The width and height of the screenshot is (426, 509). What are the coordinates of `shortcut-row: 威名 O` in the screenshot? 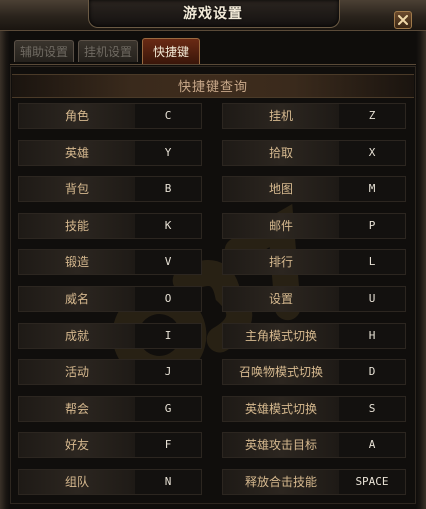 It's located at (110, 299).